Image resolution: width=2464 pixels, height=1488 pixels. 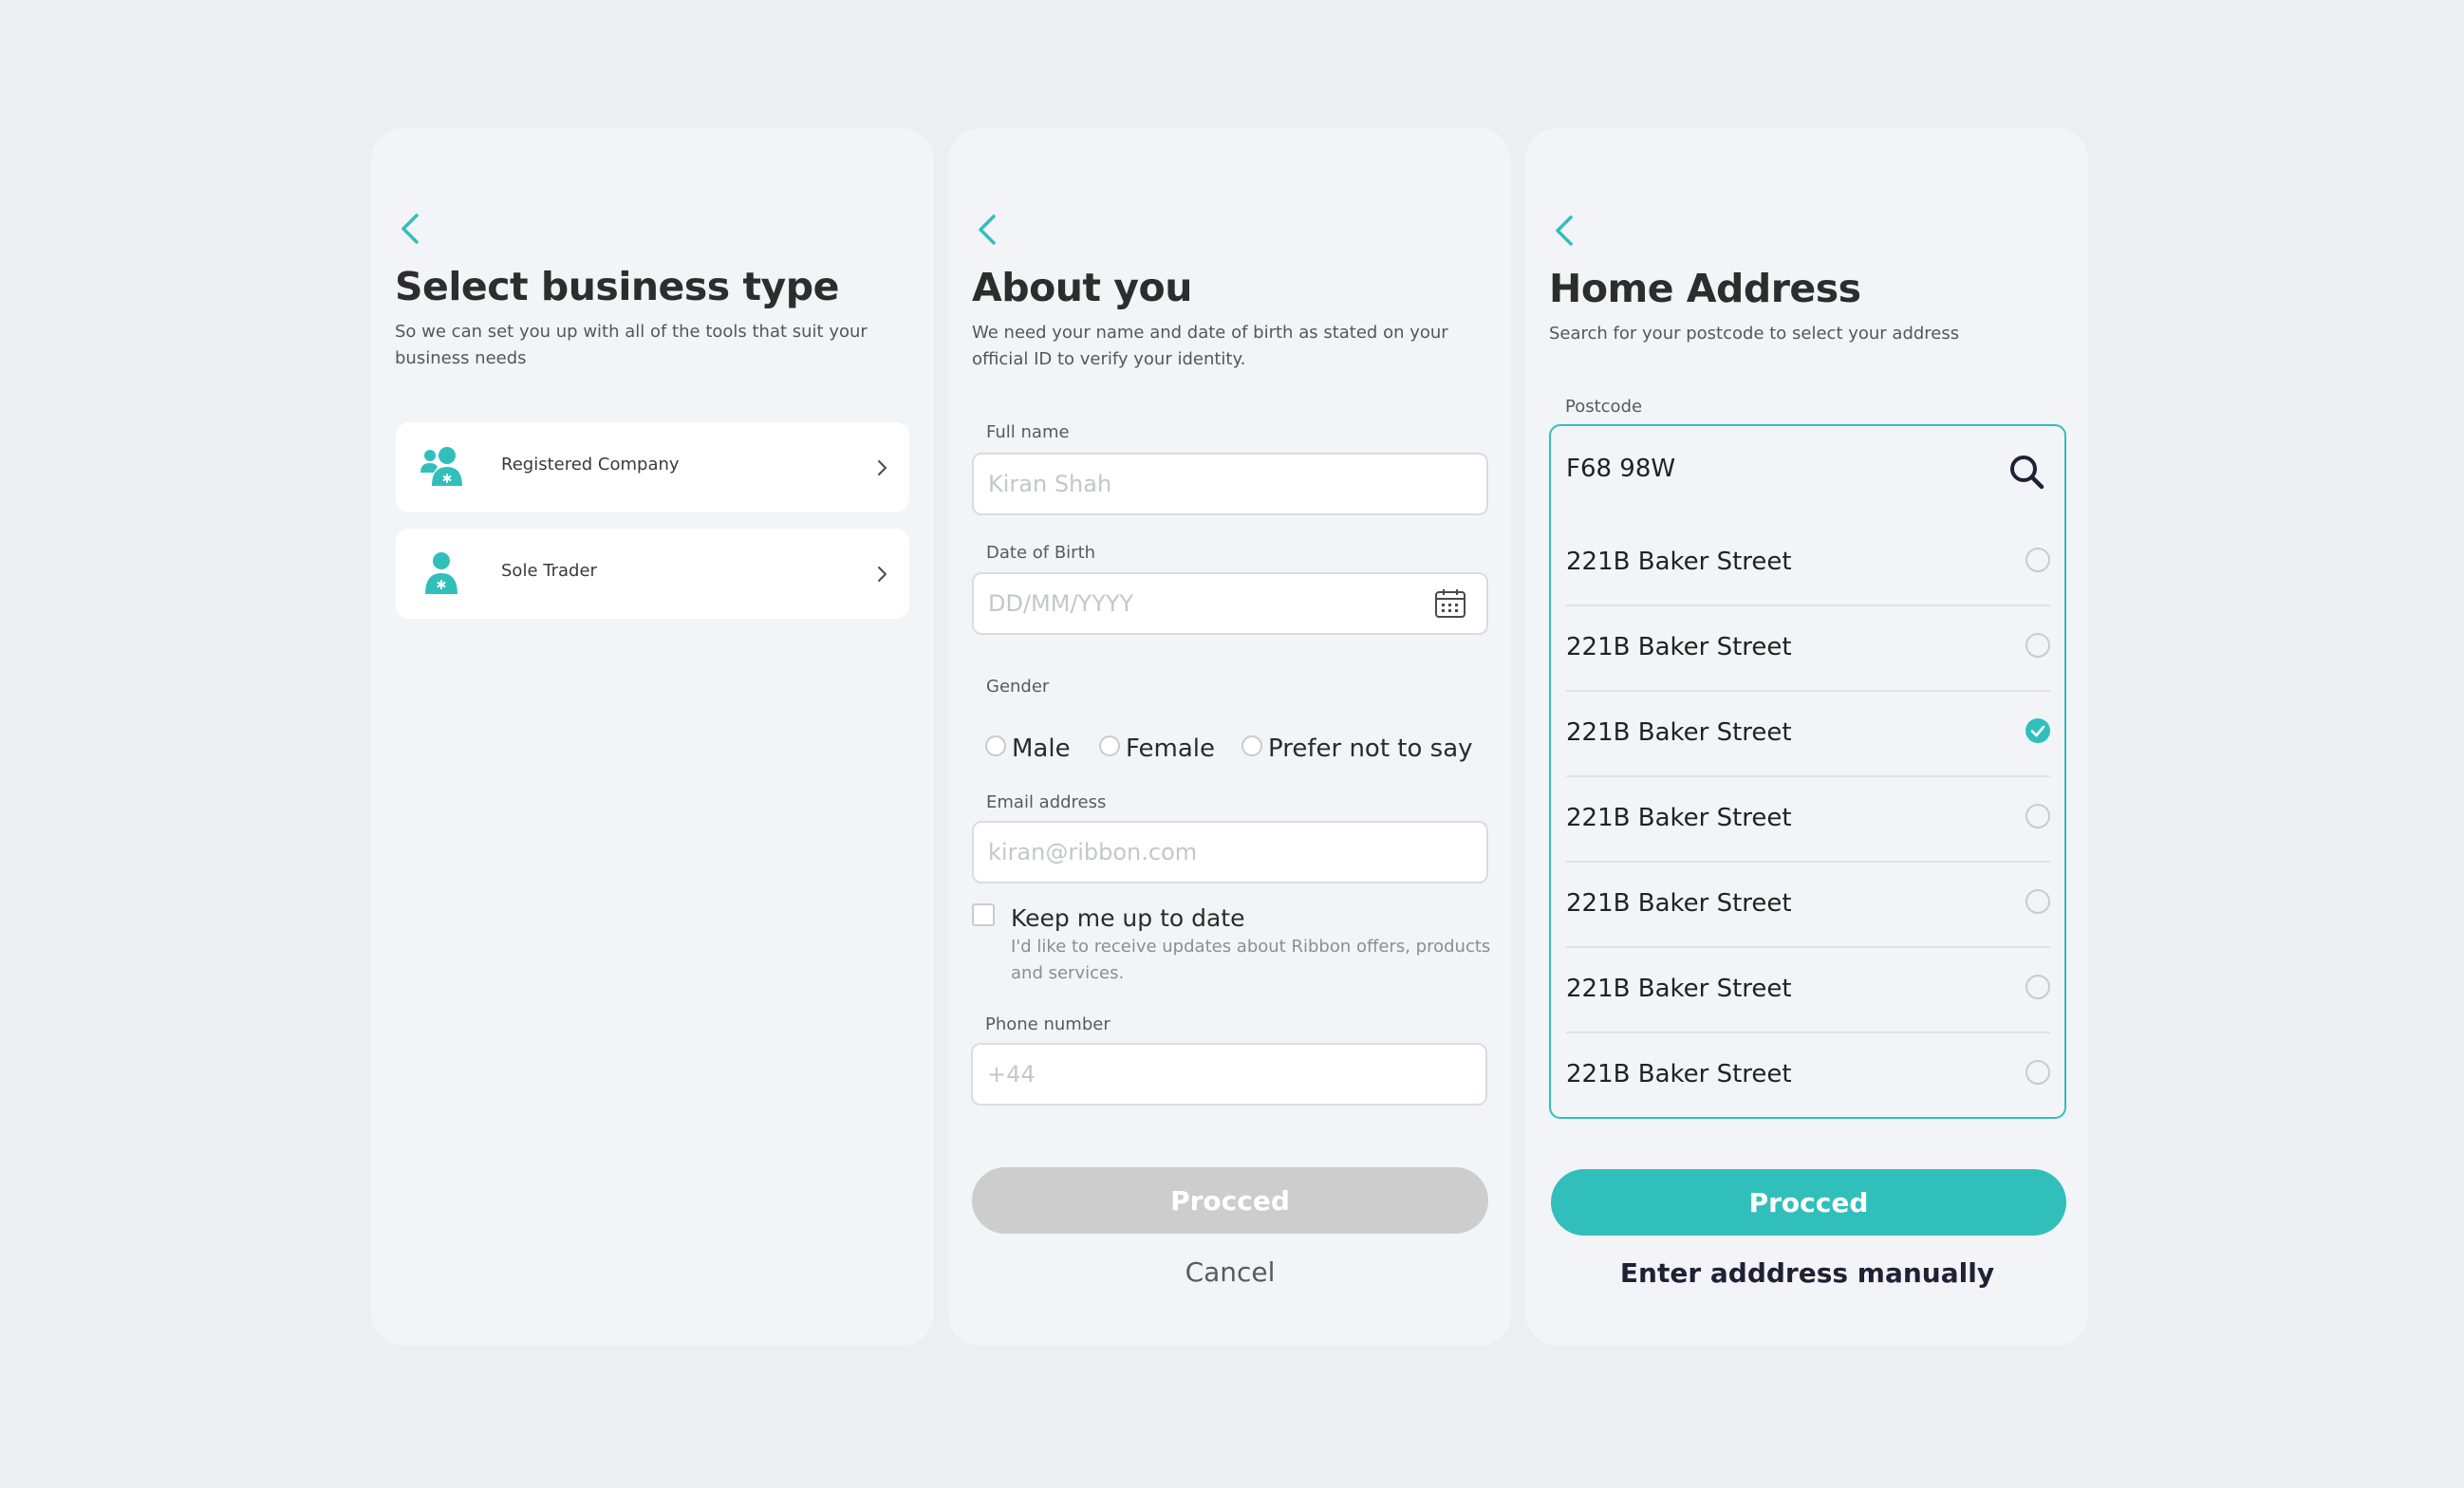 What do you see at coordinates (1604, 407) in the screenshot?
I see `postcode-label: Postcode` at bounding box center [1604, 407].